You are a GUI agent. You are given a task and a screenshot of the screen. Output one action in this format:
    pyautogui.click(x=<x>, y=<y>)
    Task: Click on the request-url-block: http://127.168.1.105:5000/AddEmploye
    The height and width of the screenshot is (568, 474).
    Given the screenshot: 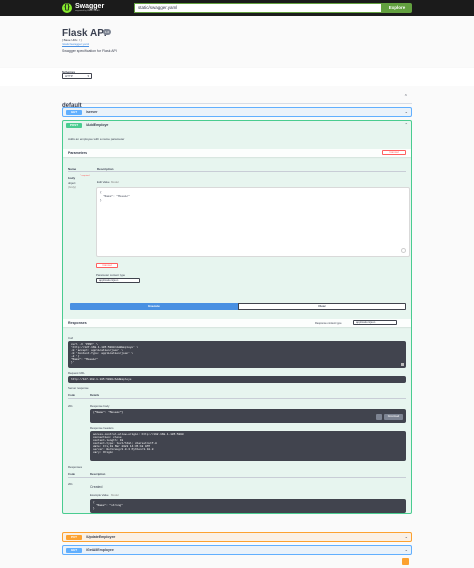 What is the action you would take?
    pyautogui.click(x=237, y=379)
    